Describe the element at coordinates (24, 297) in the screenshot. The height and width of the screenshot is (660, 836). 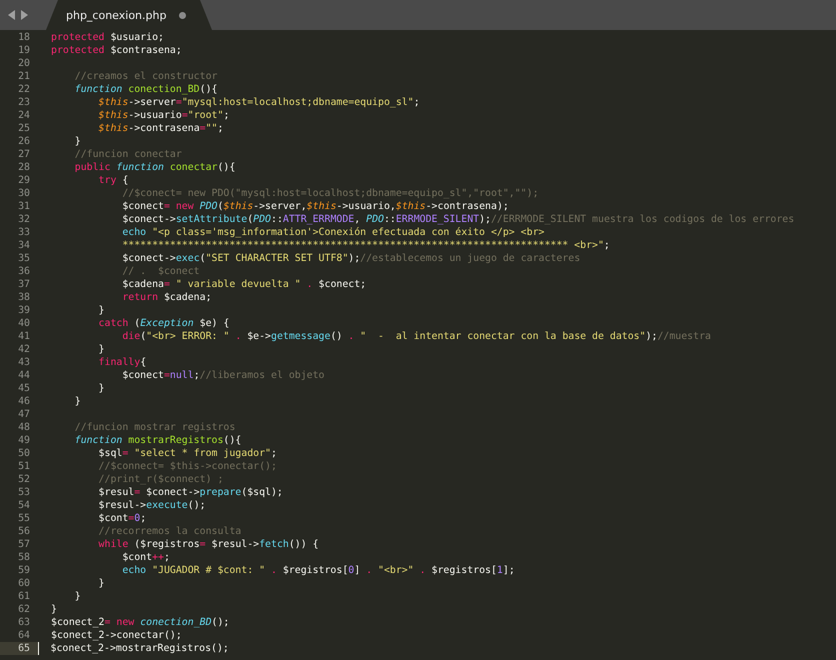
I see `line-number: 38` at that location.